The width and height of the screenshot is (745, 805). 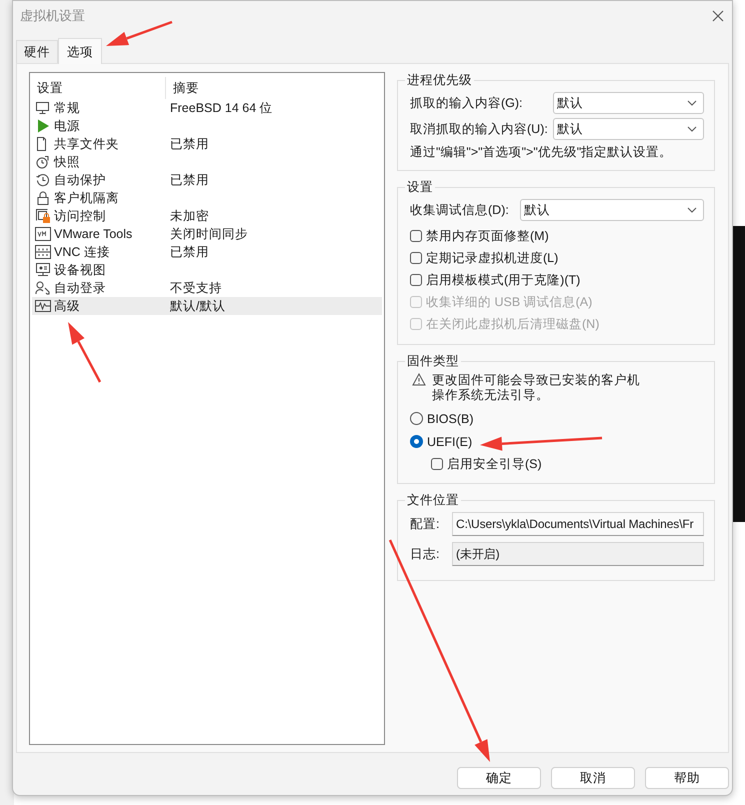 What do you see at coordinates (439, 80) in the screenshot?
I see `group-title: 进程优先级` at bounding box center [439, 80].